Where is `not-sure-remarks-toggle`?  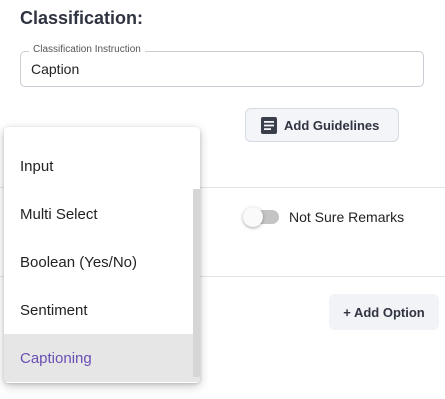
not-sure-remarks-toggle is located at coordinates (261, 217).